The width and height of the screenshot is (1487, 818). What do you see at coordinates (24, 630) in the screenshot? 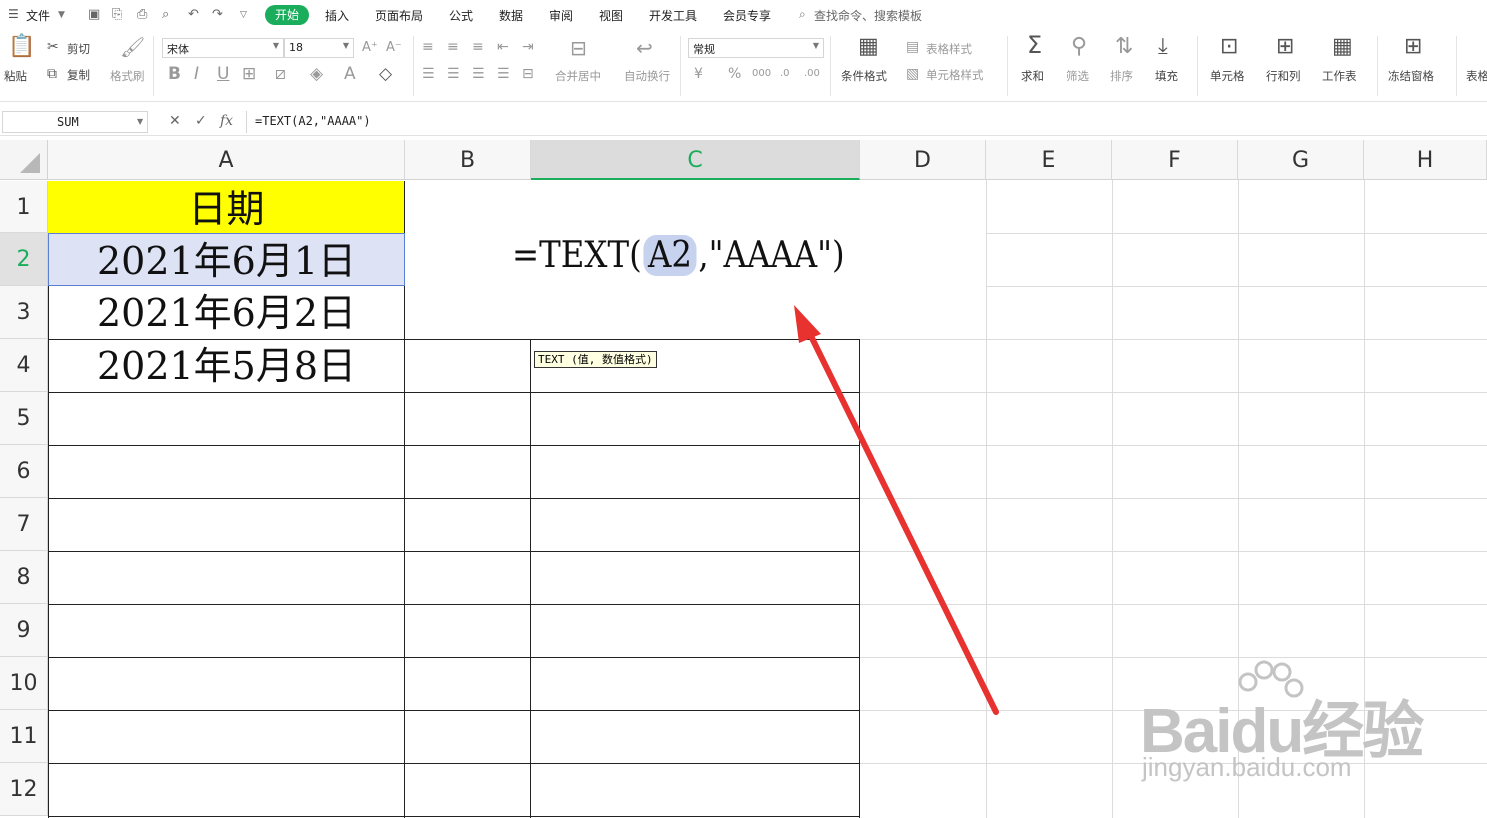
I see `row-header-9: 9` at bounding box center [24, 630].